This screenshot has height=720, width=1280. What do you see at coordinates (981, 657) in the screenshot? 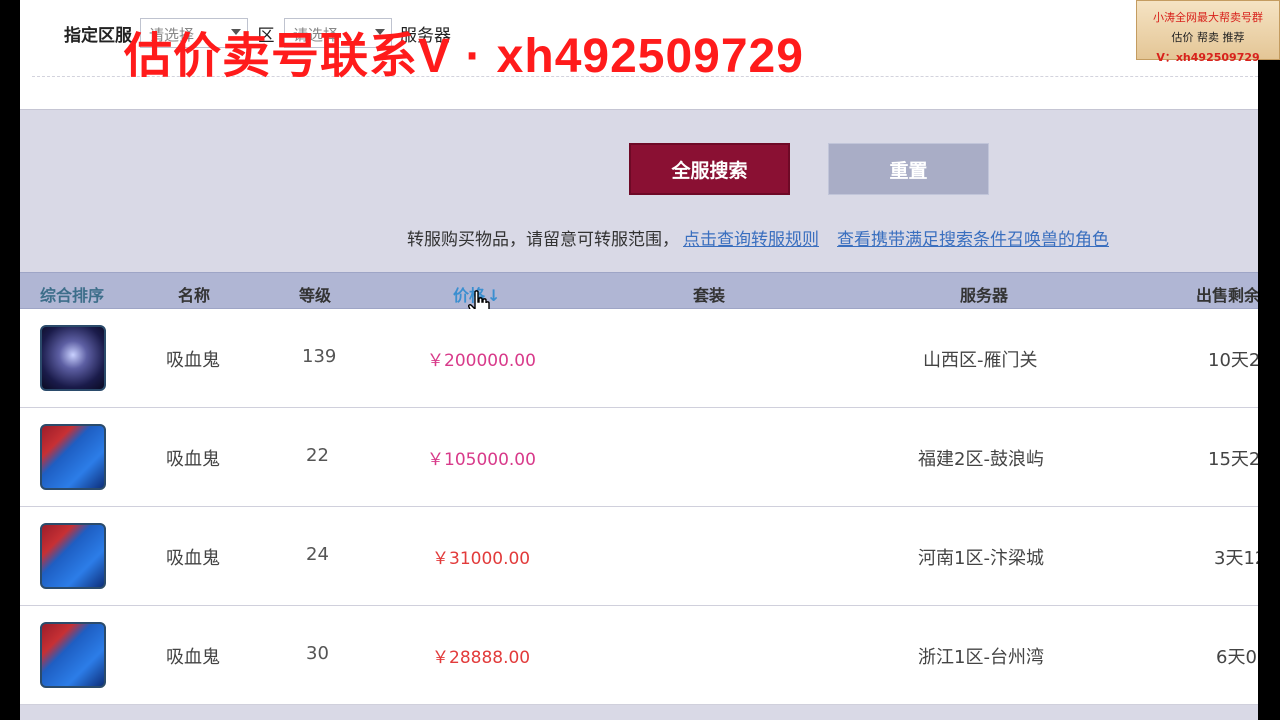
I see `pet-server: 浙江1区-台州湾` at bounding box center [981, 657].